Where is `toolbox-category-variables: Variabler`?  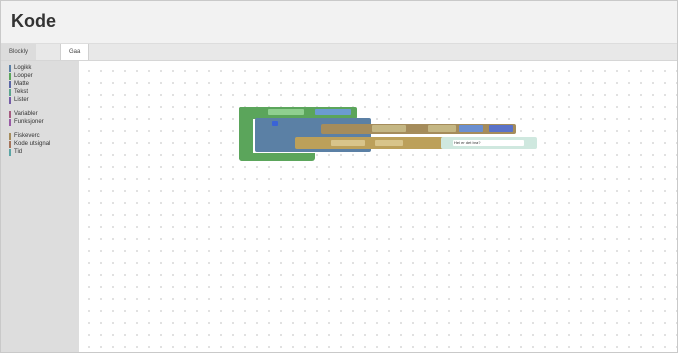 toolbox-category-variables: Variabler is located at coordinates (44, 114).